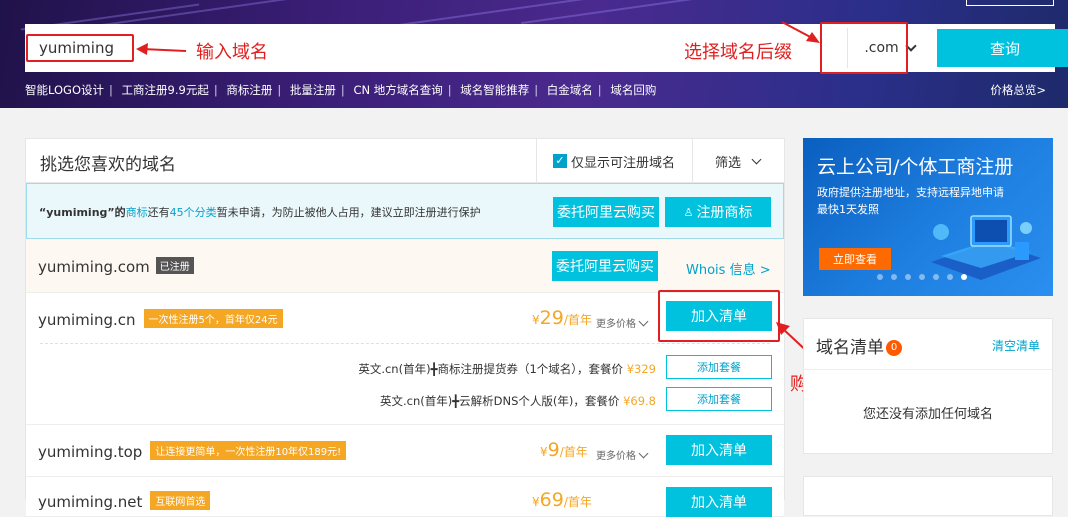 The width and height of the screenshot is (1068, 517). I want to click on package-text: 英文.cn(首年)╋商标注册提货券（1个域名），套餐价, so click(492, 369).